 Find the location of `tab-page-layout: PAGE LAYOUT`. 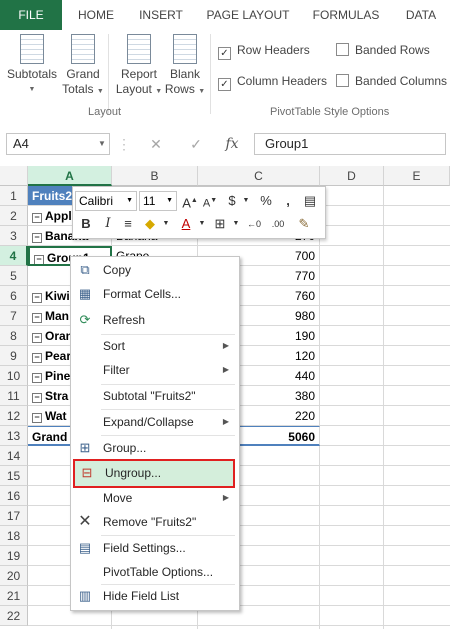

tab-page-layout: PAGE LAYOUT is located at coordinates (248, 15).